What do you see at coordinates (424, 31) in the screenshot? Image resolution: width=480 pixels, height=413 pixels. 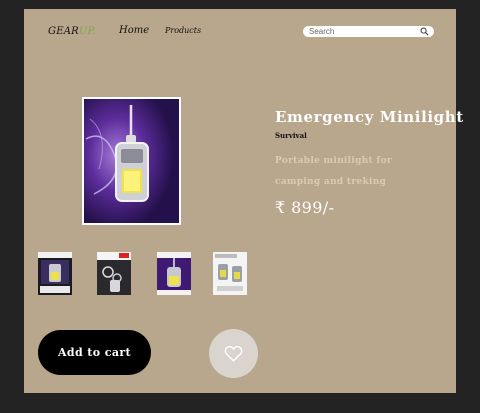 I see `search-icon` at bounding box center [424, 31].